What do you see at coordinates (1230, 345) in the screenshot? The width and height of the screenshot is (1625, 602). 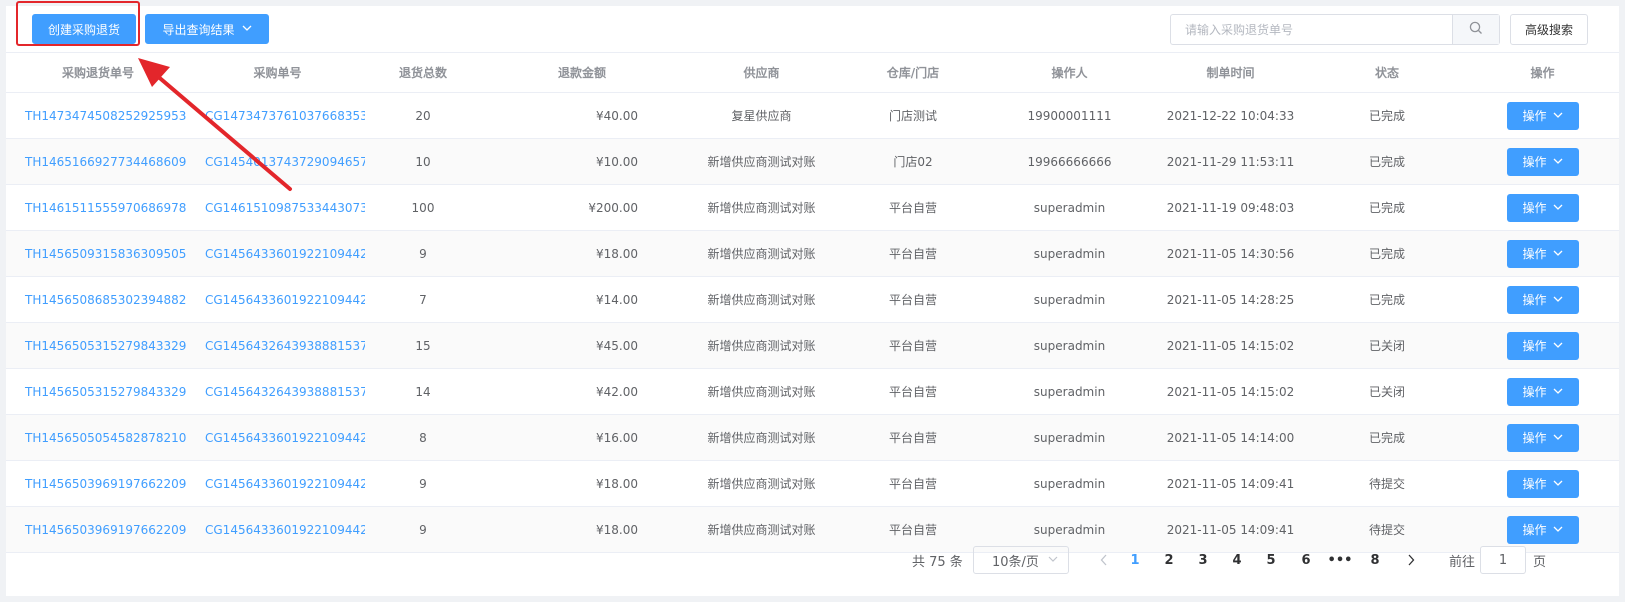 I see `created-time: 2021-11-05 14:15:02` at bounding box center [1230, 345].